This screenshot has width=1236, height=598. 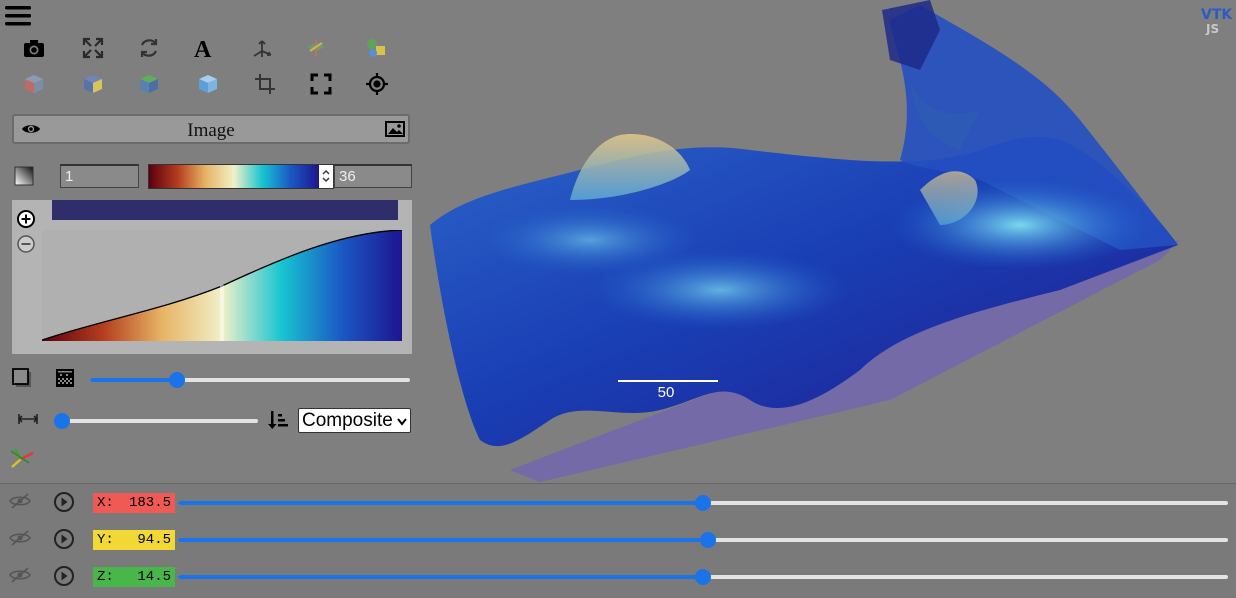 I want to click on orientation-axes-icon, so click(x=22, y=458).